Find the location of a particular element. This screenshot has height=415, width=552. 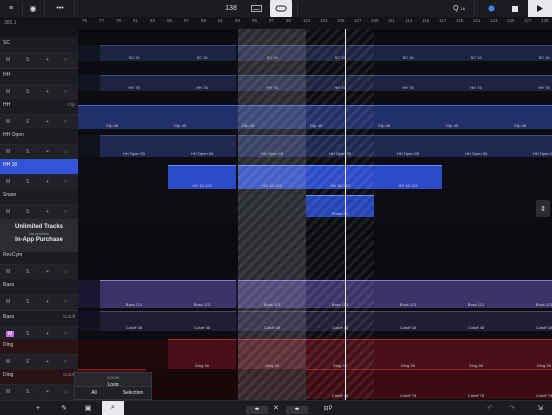

track-header: SC is located at coordinates (39, 45).